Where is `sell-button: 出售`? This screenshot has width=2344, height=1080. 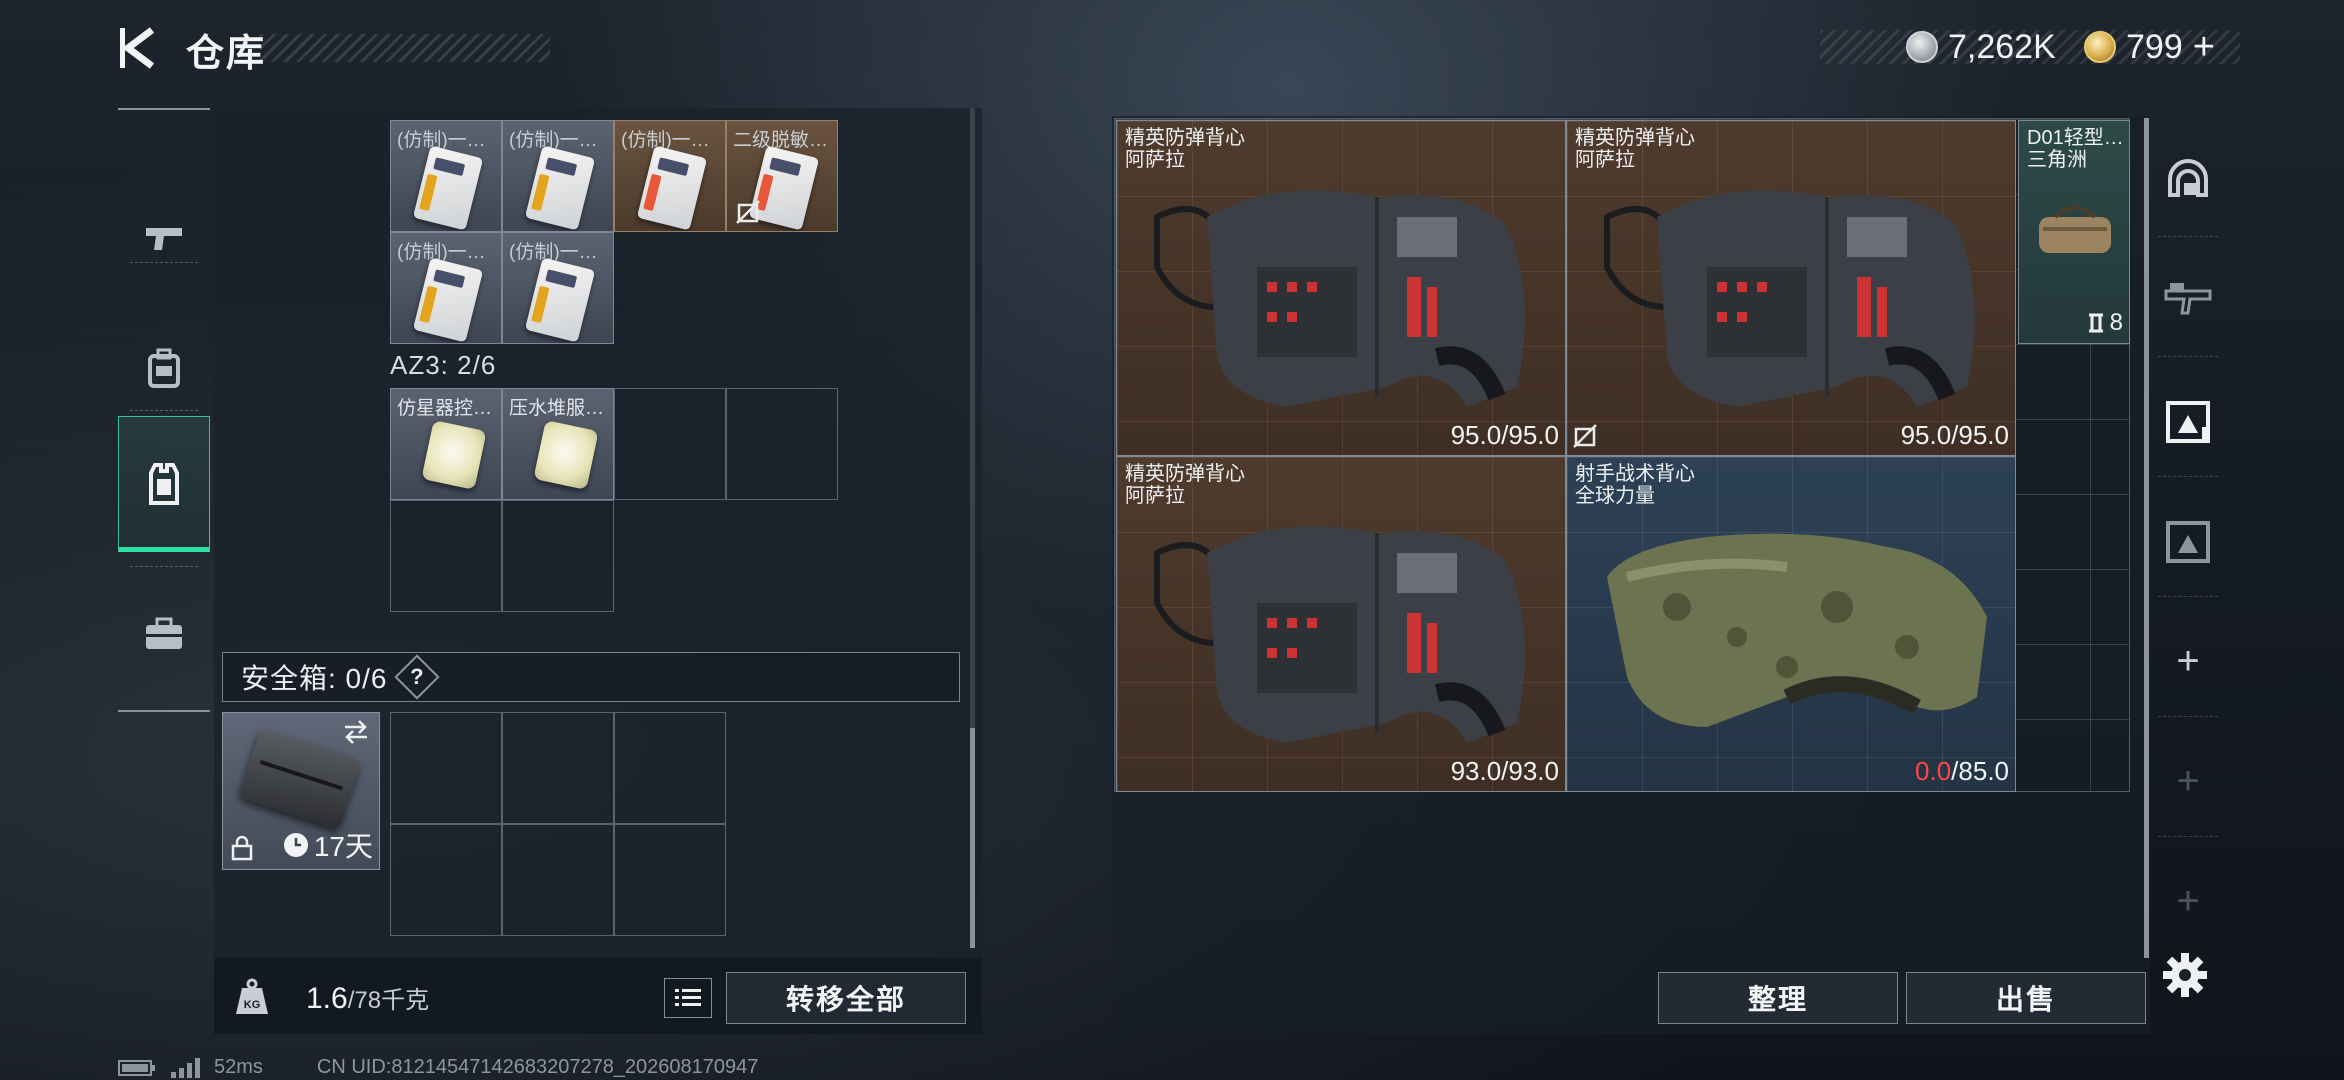
sell-button: 出售 is located at coordinates (2026, 998).